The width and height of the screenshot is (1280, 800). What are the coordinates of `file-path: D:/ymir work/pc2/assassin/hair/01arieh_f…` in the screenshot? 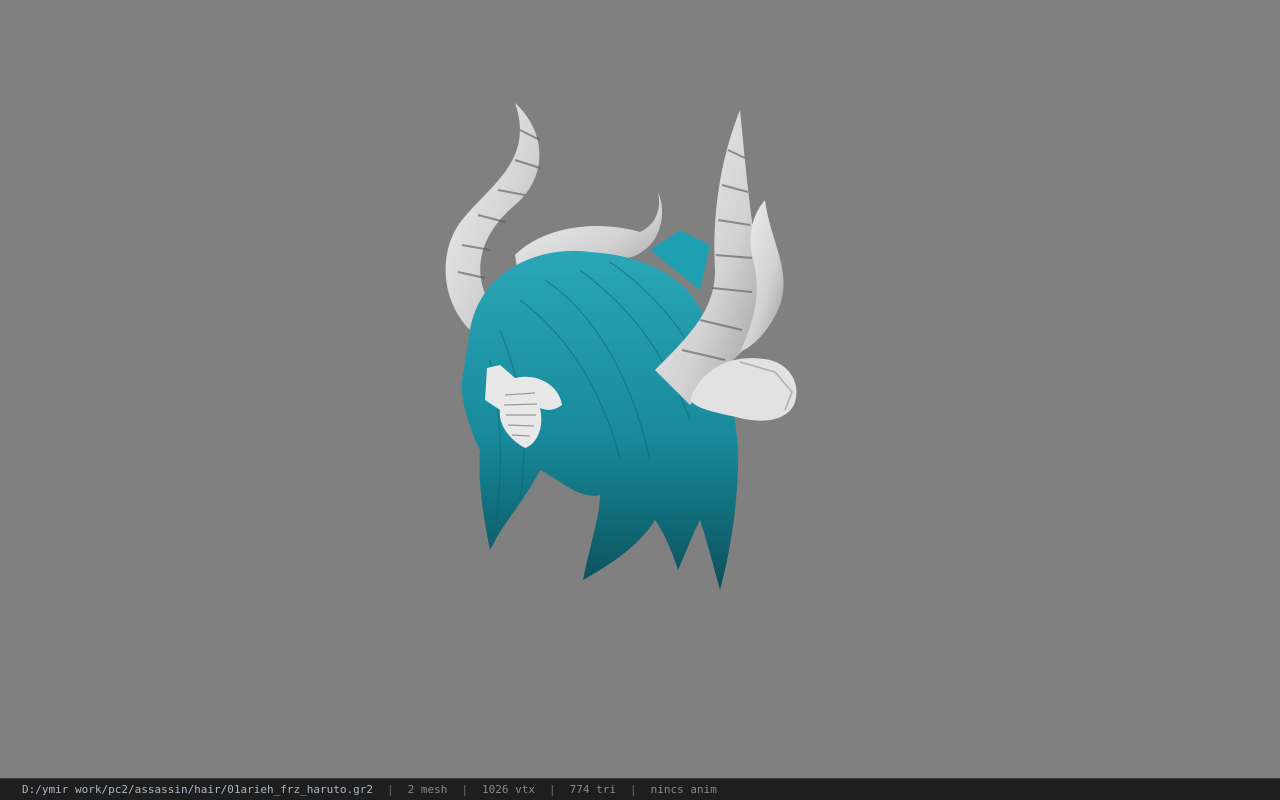 It's located at (197, 789).